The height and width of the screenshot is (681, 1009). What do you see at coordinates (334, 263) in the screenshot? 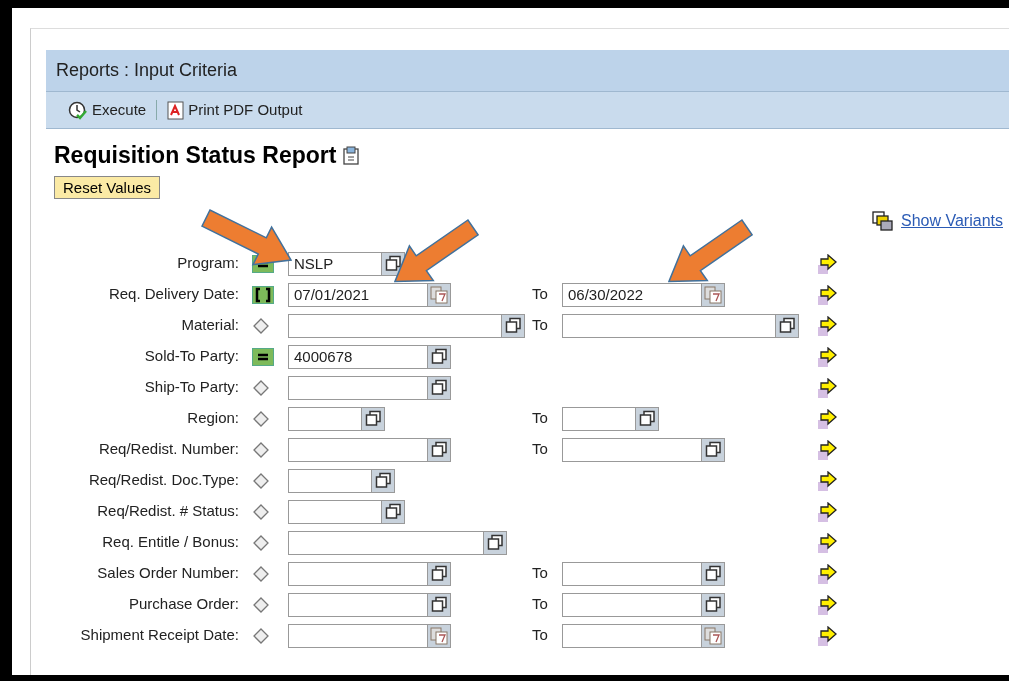
I see `input-field: NSLP` at bounding box center [334, 263].